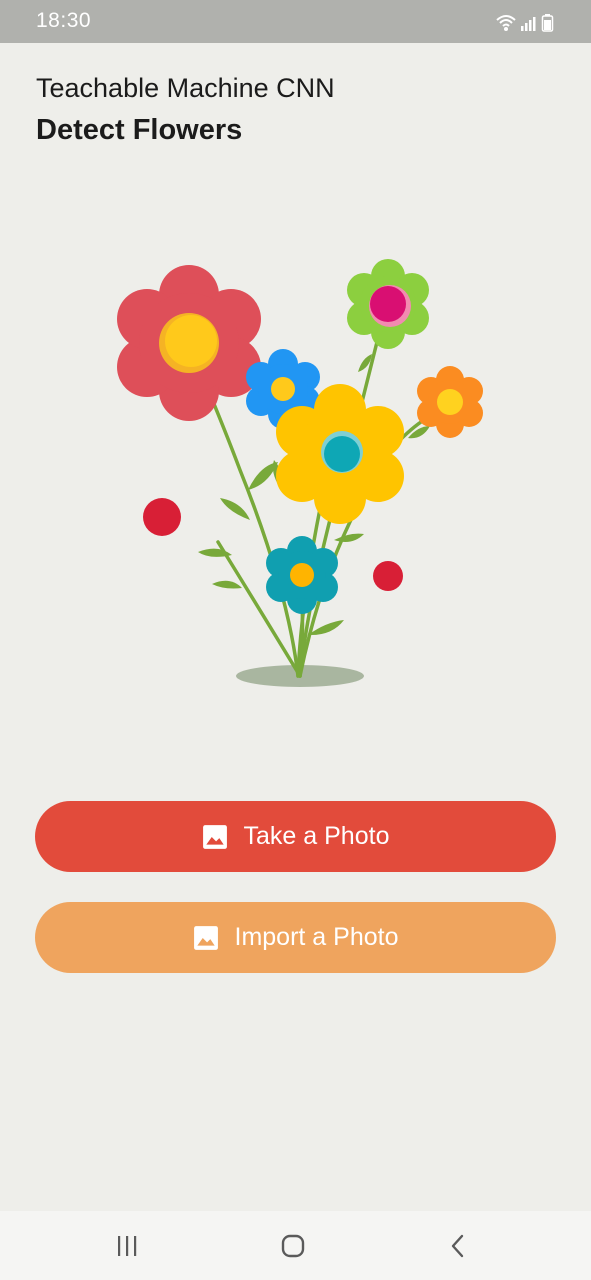 The height and width of the screenshot is (1280, 591). Describe the element at coordinates (185, 88) in the screenshot. I see `app-subtitle: Teachable Machine CNN` at that location.